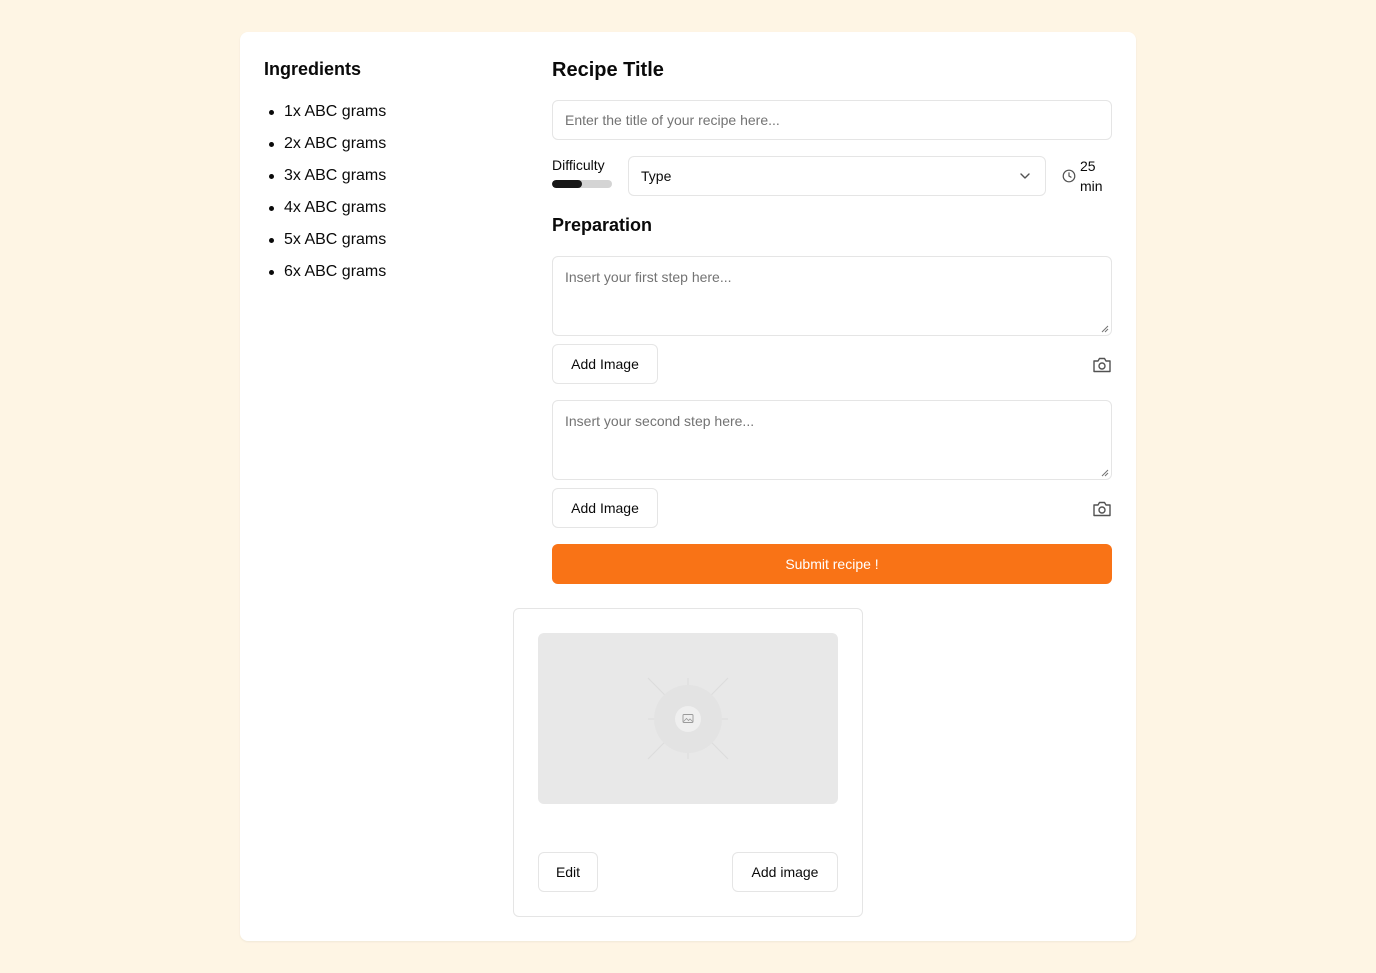 Image resolution: width=1376 pixels, height=973 pixels. Describe the element at coordinates (602, 225) in the screenshot. I see `preparation-heading: Preparation` at that location.